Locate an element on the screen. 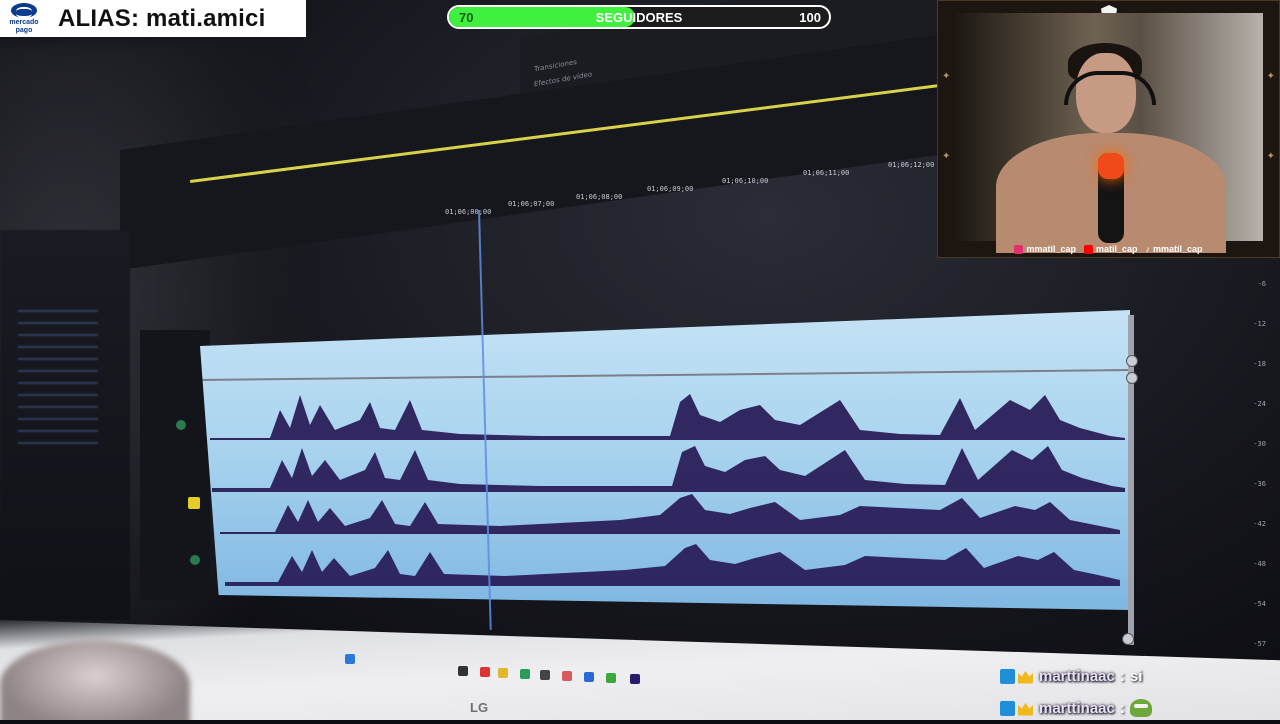  premiere-icon is located at coordinates (635, 679).